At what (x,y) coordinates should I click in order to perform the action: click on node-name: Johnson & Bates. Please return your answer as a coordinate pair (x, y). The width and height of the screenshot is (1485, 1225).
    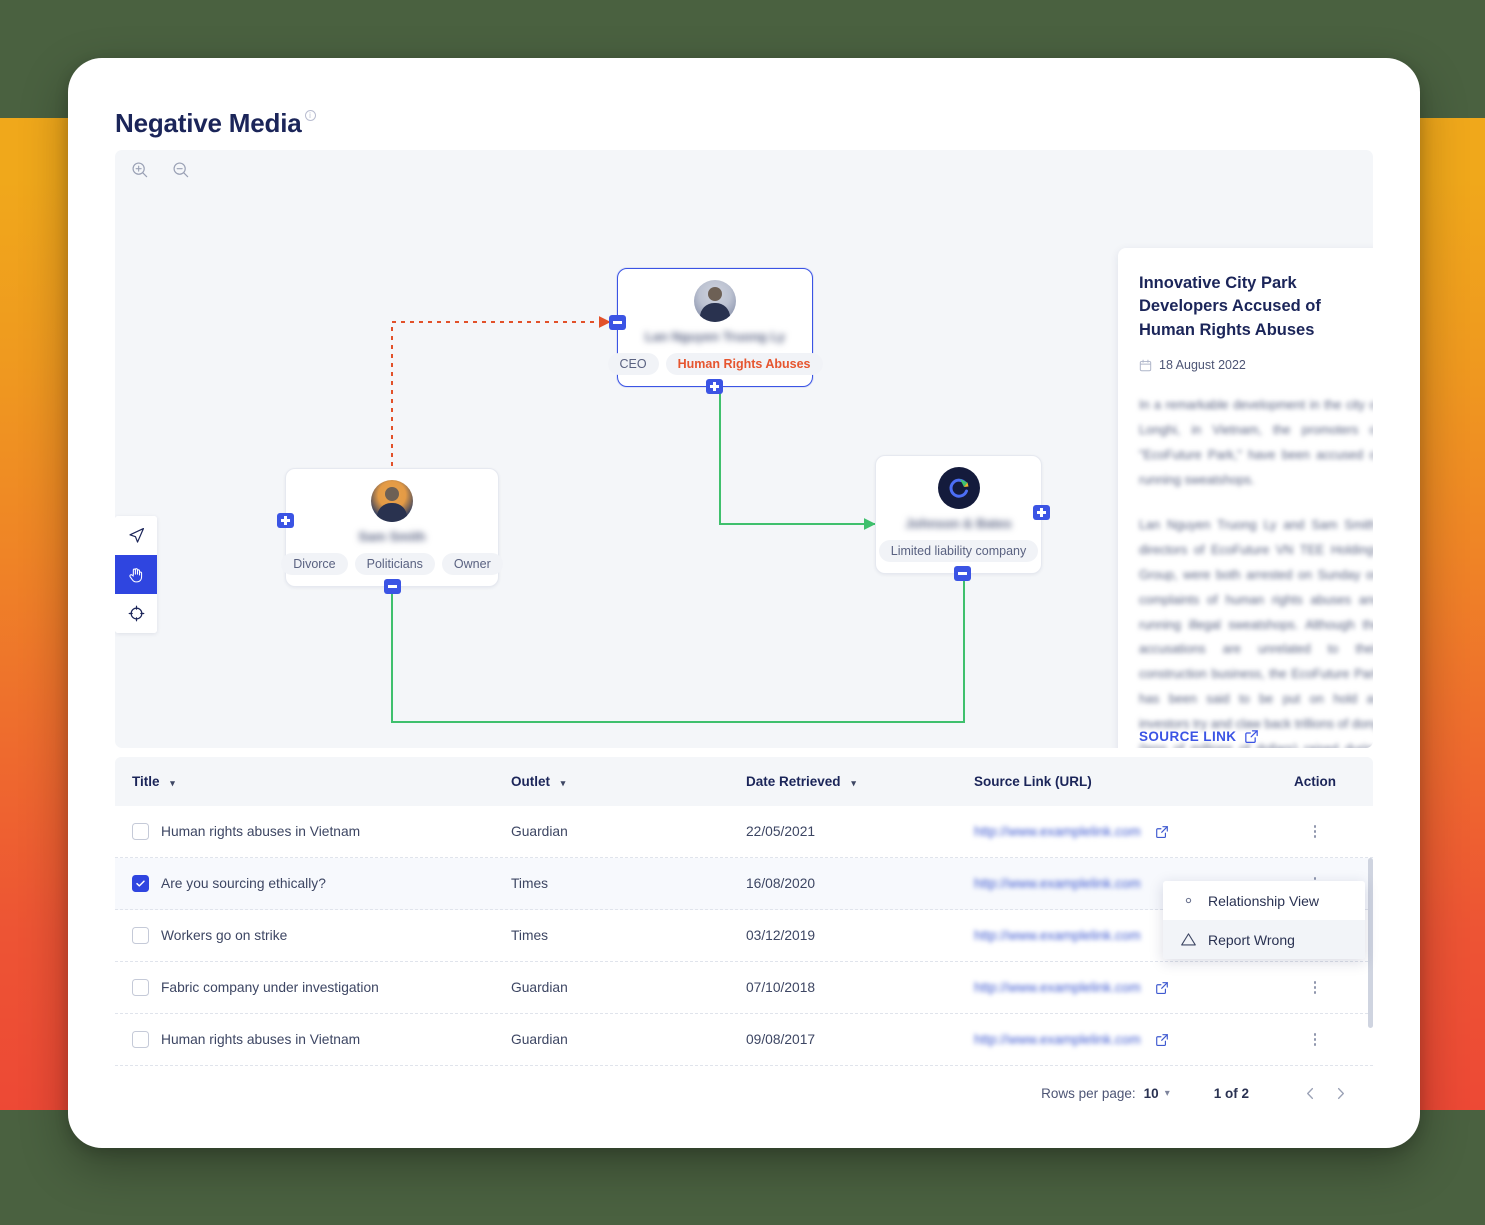
    Looking at the image, I should click on (958, 523).